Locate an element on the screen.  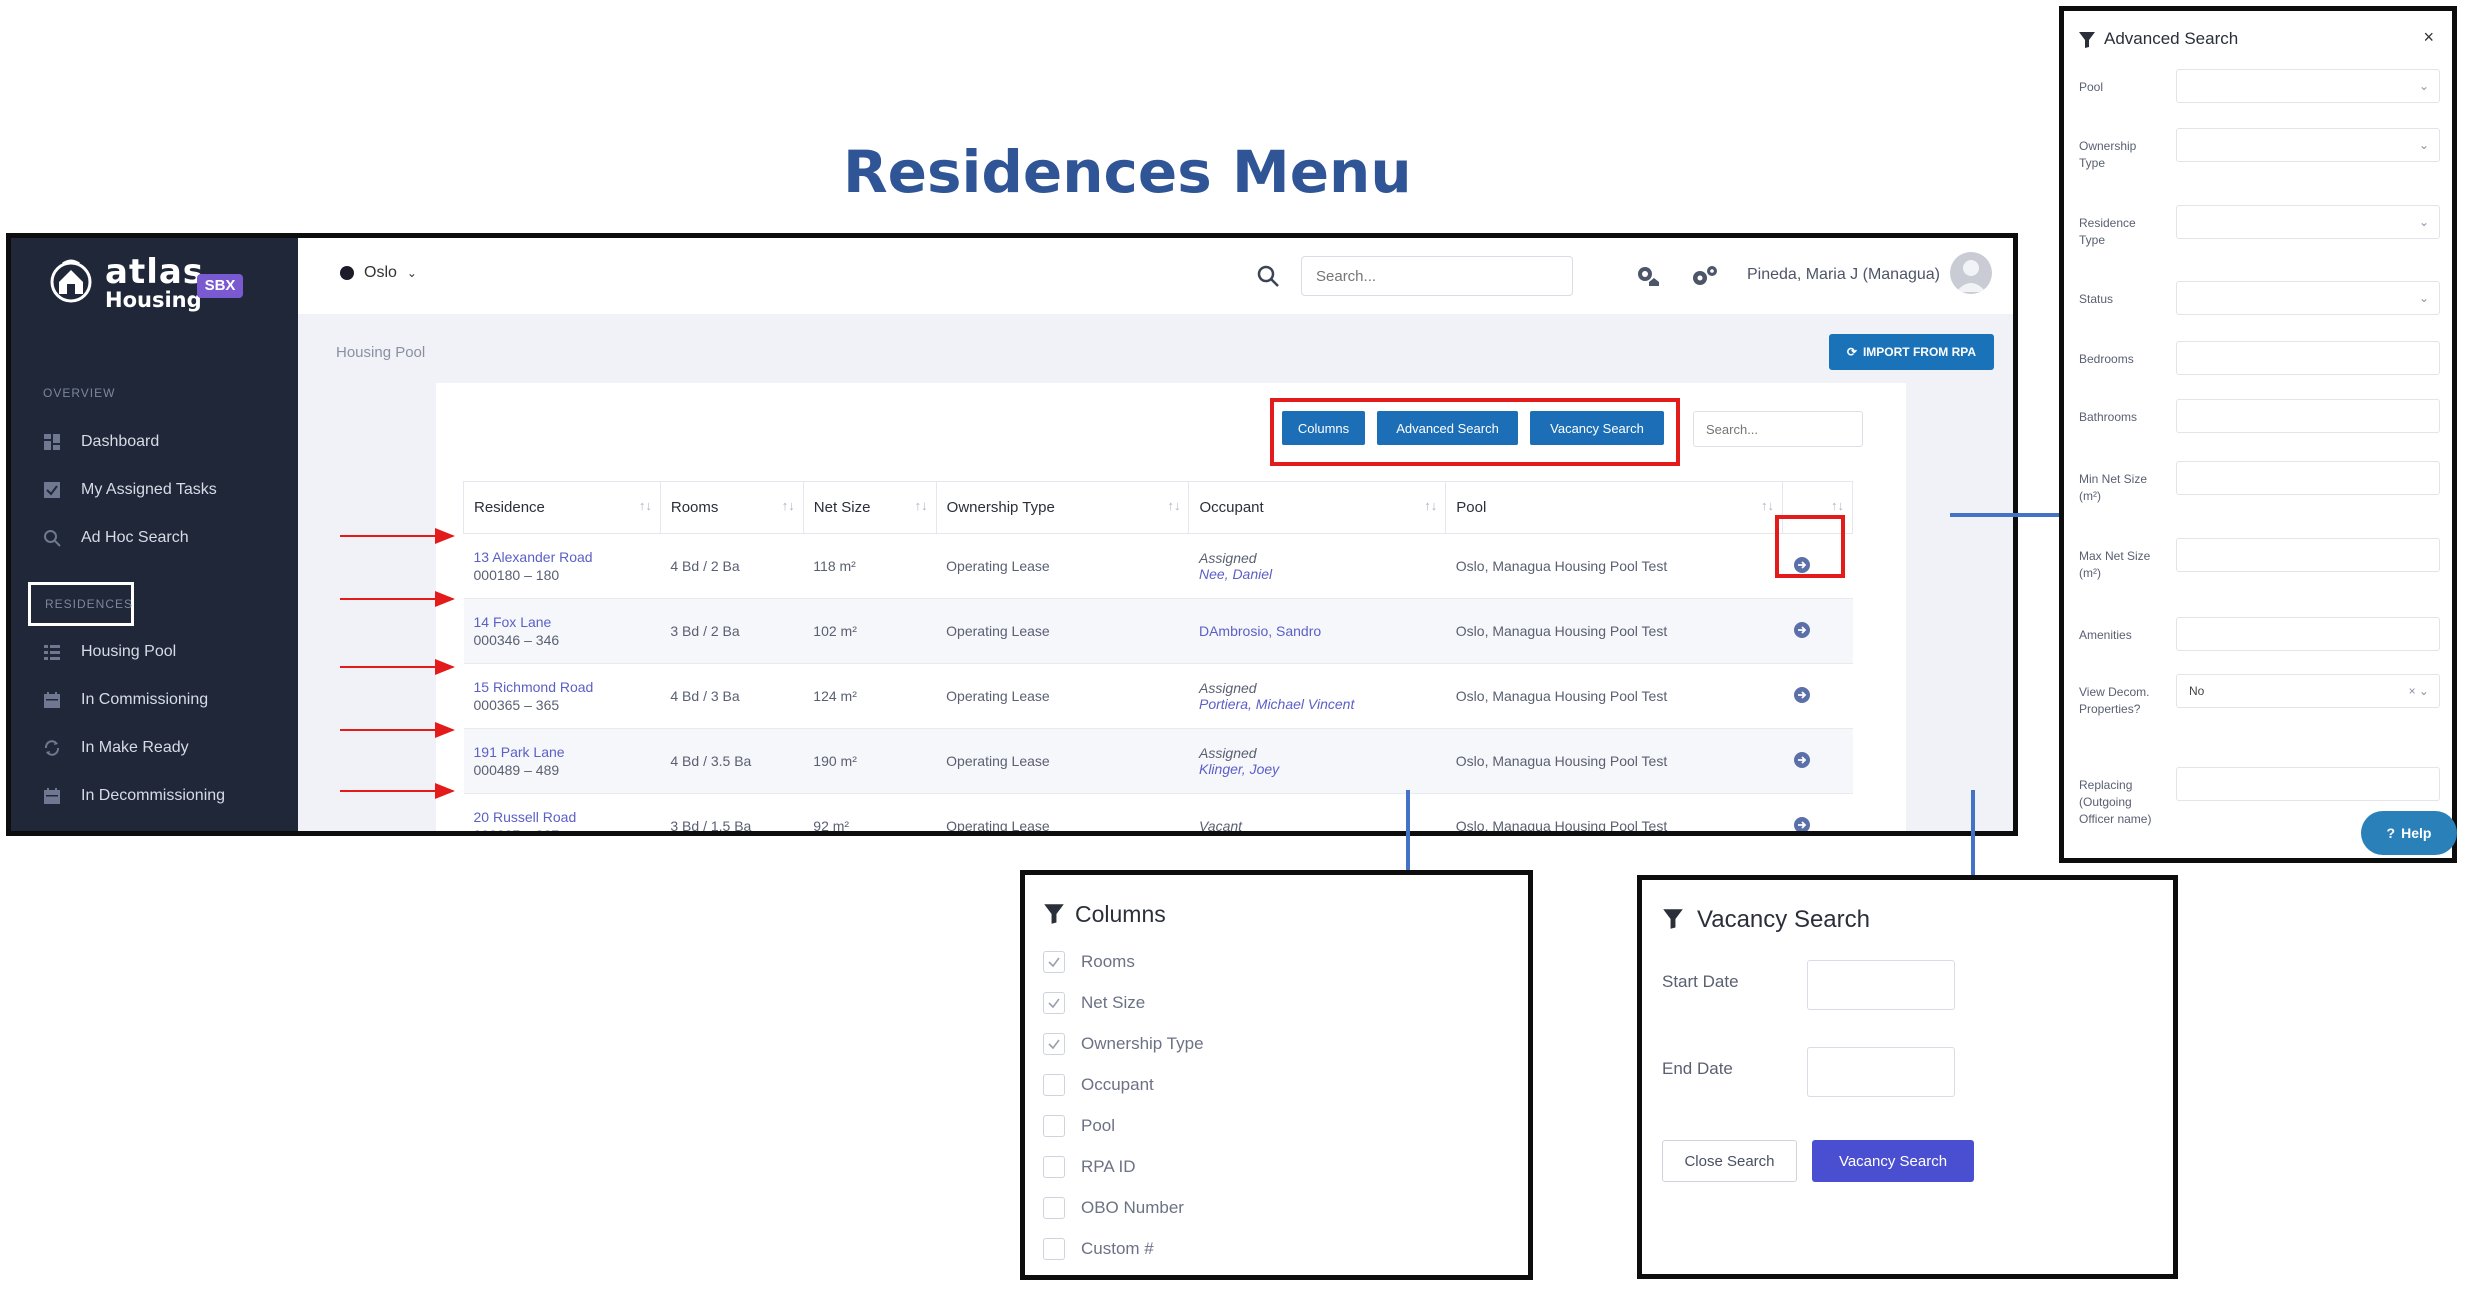
column-option-ownership-type: Ownership Type is located at coordinates (1123, 1044).